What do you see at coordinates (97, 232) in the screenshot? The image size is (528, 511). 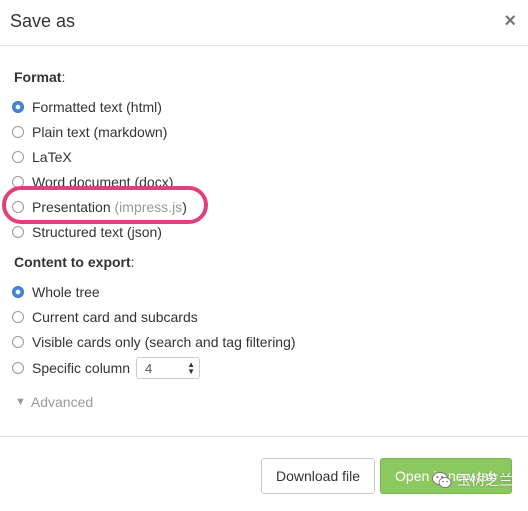 I see `format-option-label: Structured text (json)` at bounding box center [97, 232].